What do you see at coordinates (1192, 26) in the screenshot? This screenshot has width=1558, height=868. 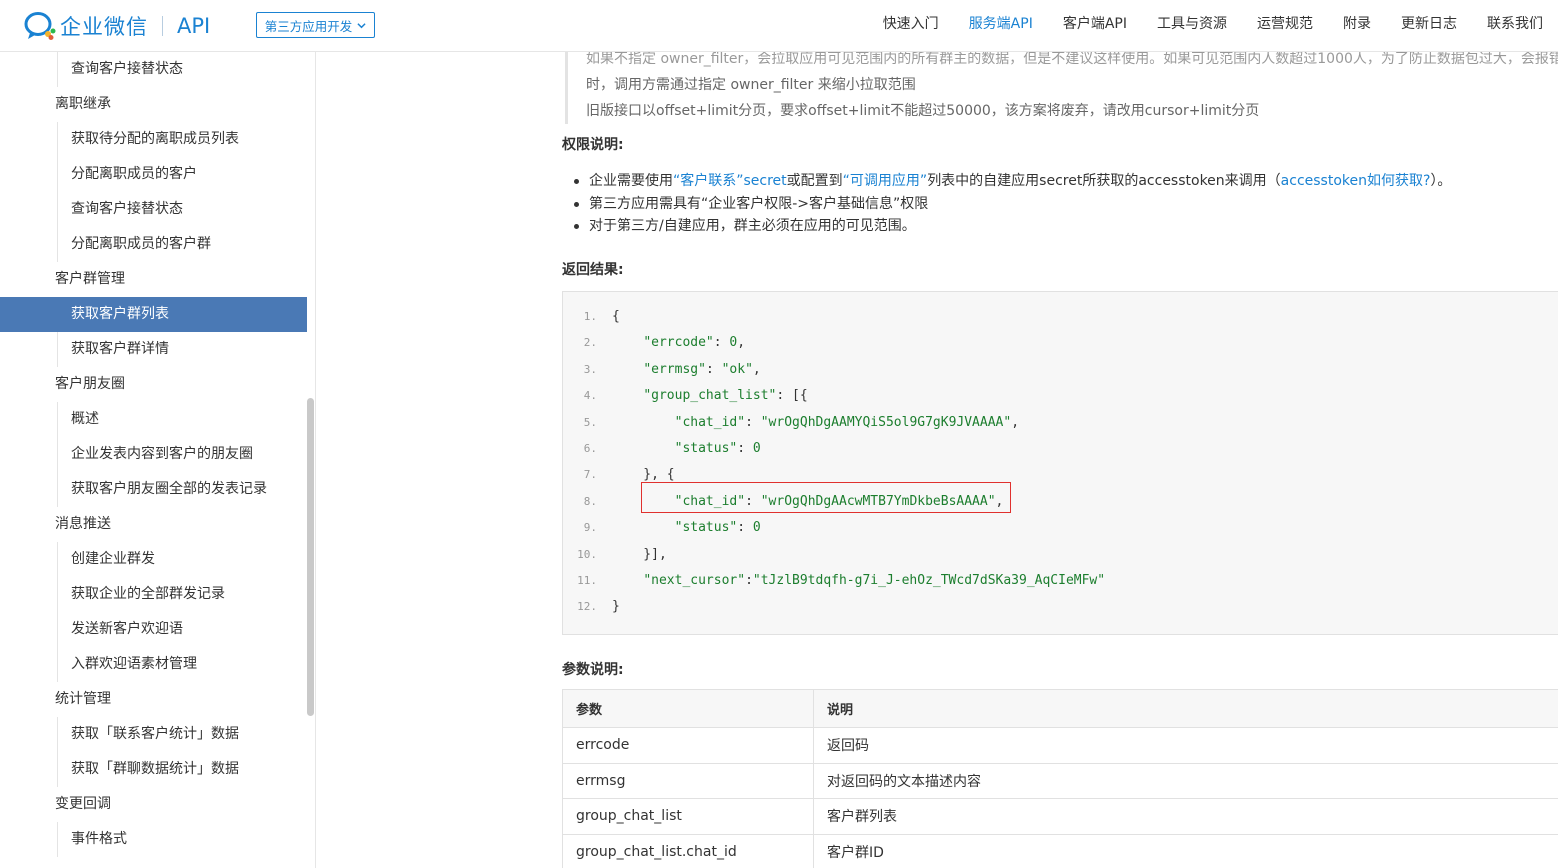 I see `nav-item: 工具与资源` at bounding box center [1192, 26].